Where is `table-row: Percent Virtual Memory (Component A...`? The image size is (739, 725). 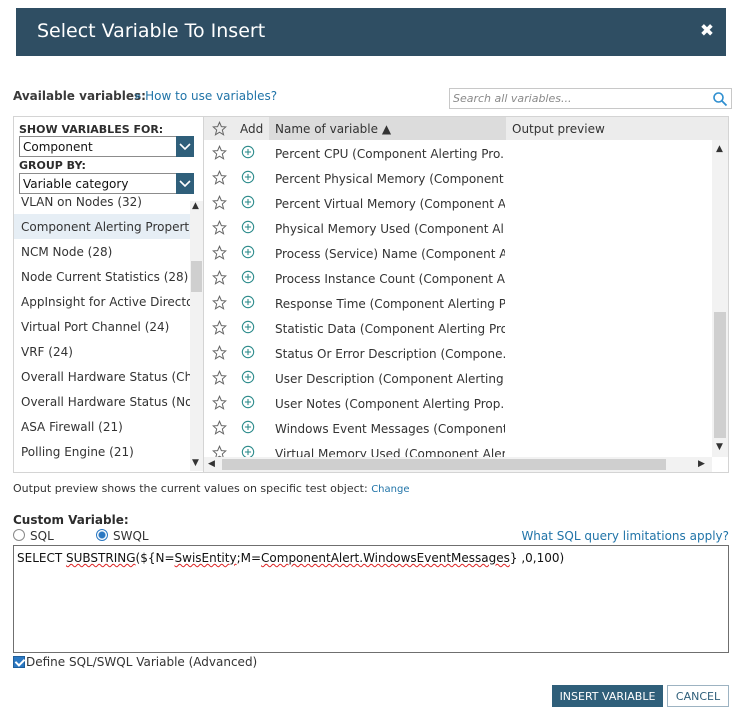
table-row: Percent Virtual Memory (Component A... is located at coordinates (458, 203).